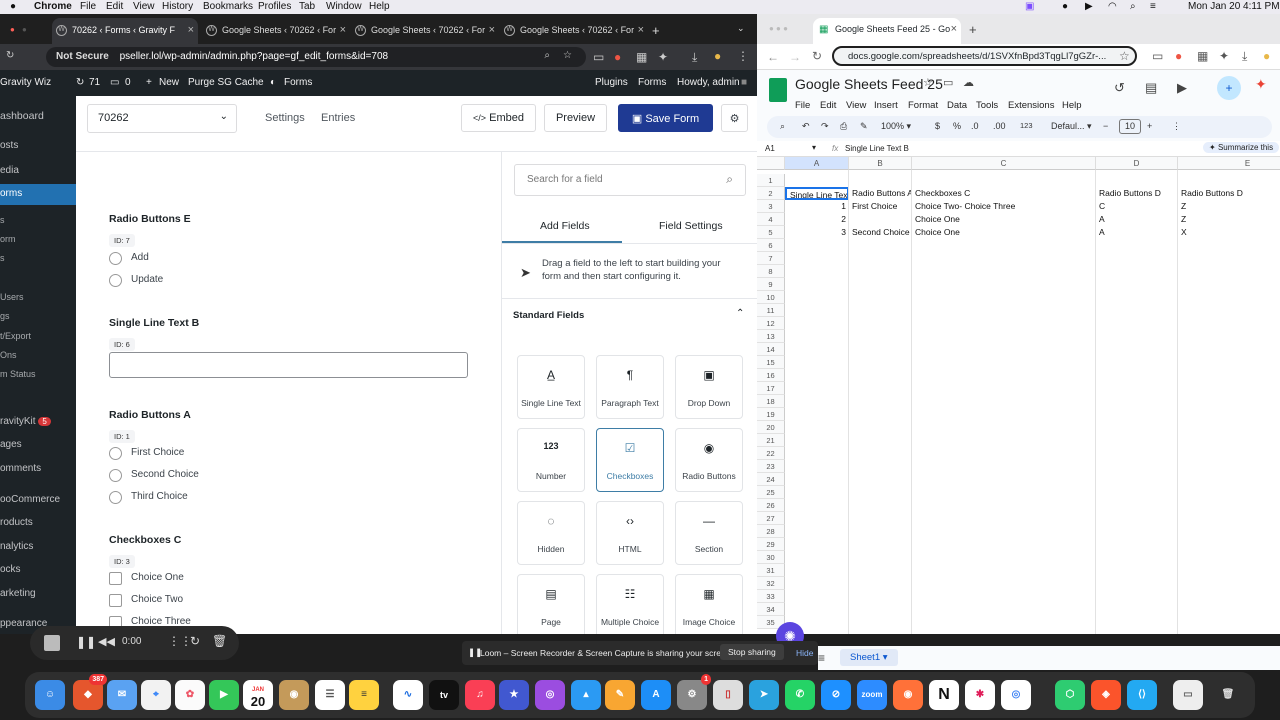 This screenshot has width=1280, height=720. I want to click on menu-app: Chrome, so click(53, 6).